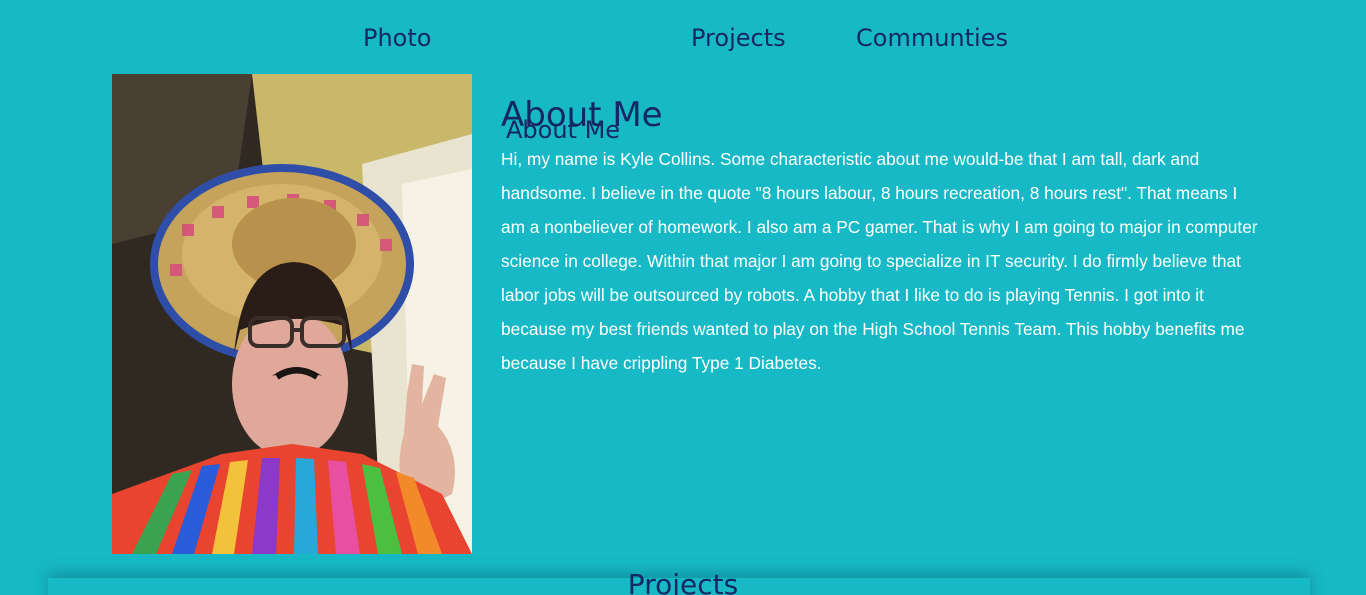 The width and height of the screenshot is (1366, 595). What do you see at coordinates (582, 115) in the screenshot?
I see `about-heading: About Me` at bounding box center [582, 115].